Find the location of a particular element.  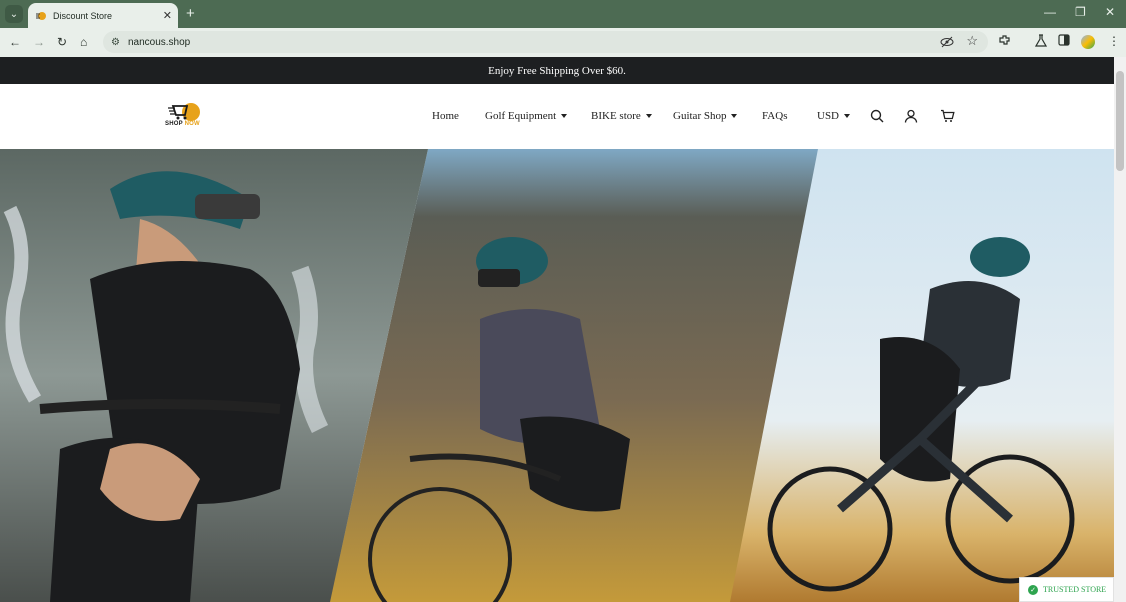

close-window-button: ✕ is located at coordinates (1110, 12).